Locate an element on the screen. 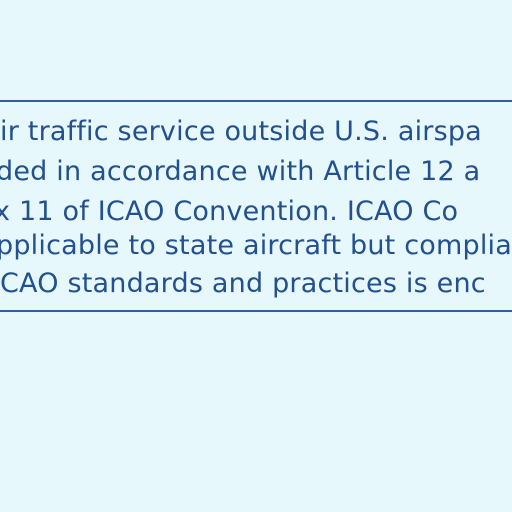  text-line-1: ir traffic service outside U.S. airspa is located at coordinates (241, 131).